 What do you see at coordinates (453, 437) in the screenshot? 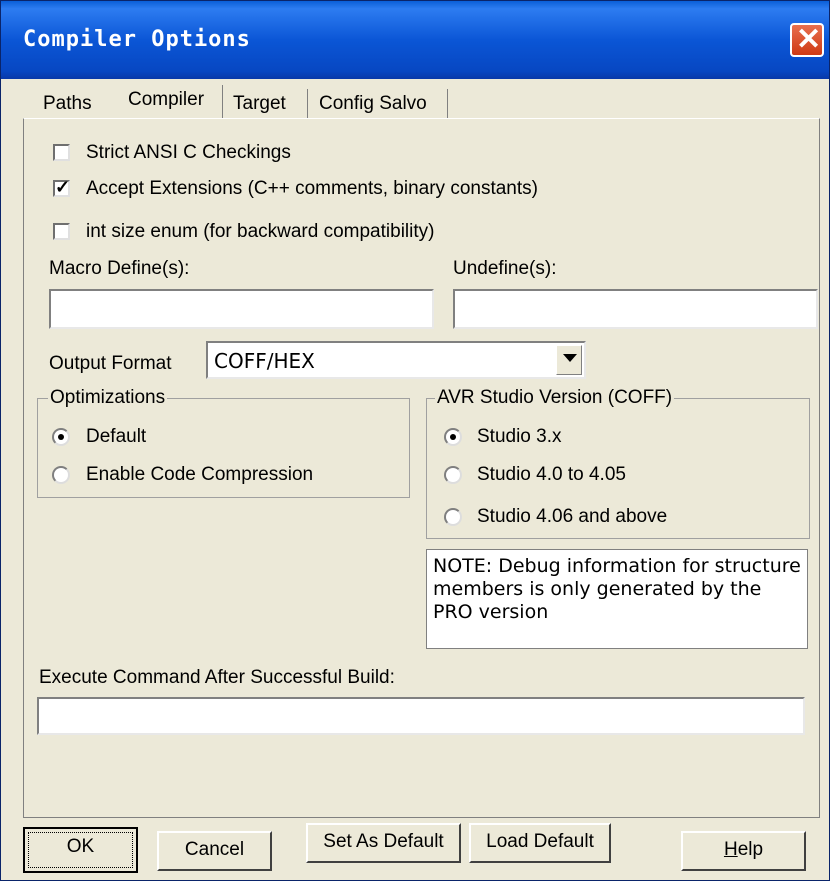
I see `studio-3x-radio` at bounding box center [453, 437].